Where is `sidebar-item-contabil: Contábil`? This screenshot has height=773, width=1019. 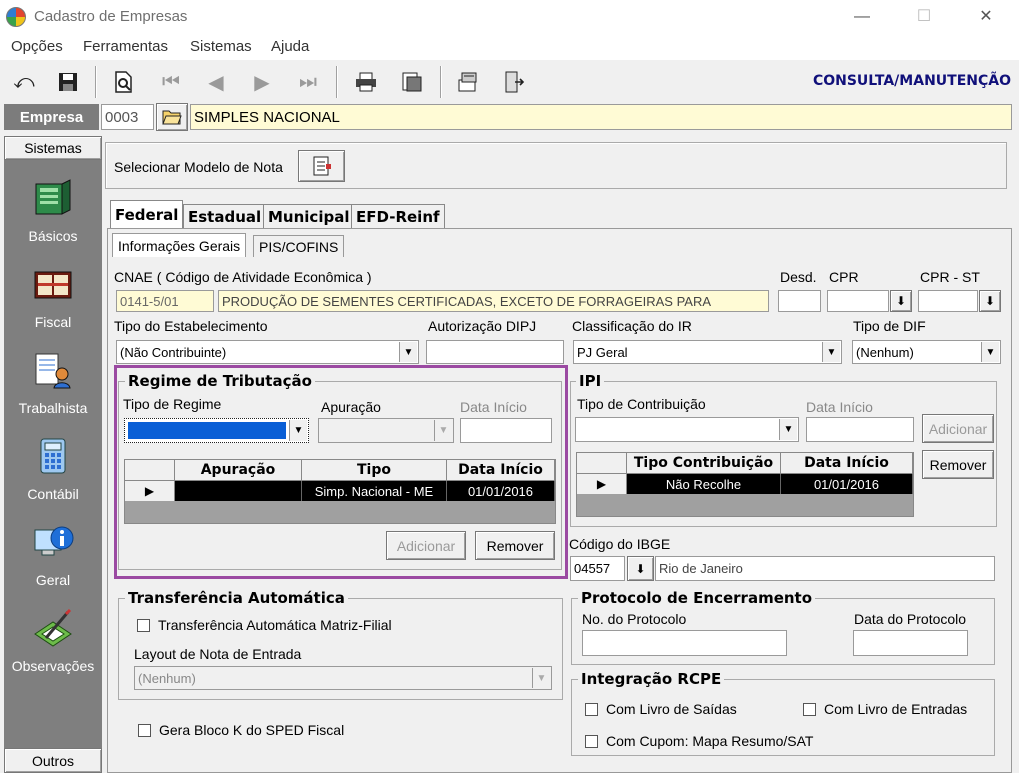
sidebar-item-contabil: Contábil is located at coordinates (53, 472).